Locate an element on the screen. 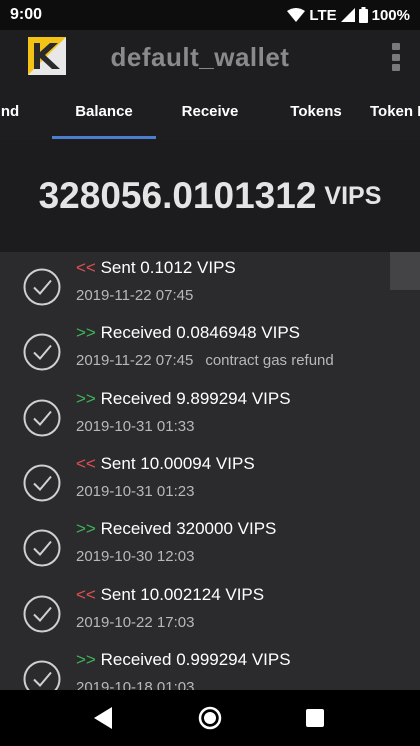  transaction-title: << Sent 10.00094 VIPS is located at coordinates (165, 464).